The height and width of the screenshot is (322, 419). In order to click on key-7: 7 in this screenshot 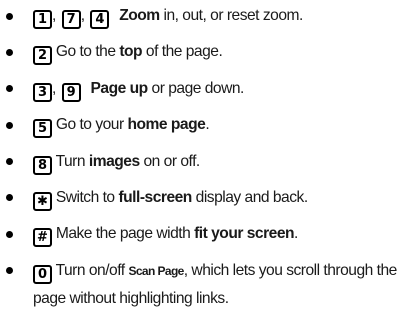, I will do `click(71, 19)`.